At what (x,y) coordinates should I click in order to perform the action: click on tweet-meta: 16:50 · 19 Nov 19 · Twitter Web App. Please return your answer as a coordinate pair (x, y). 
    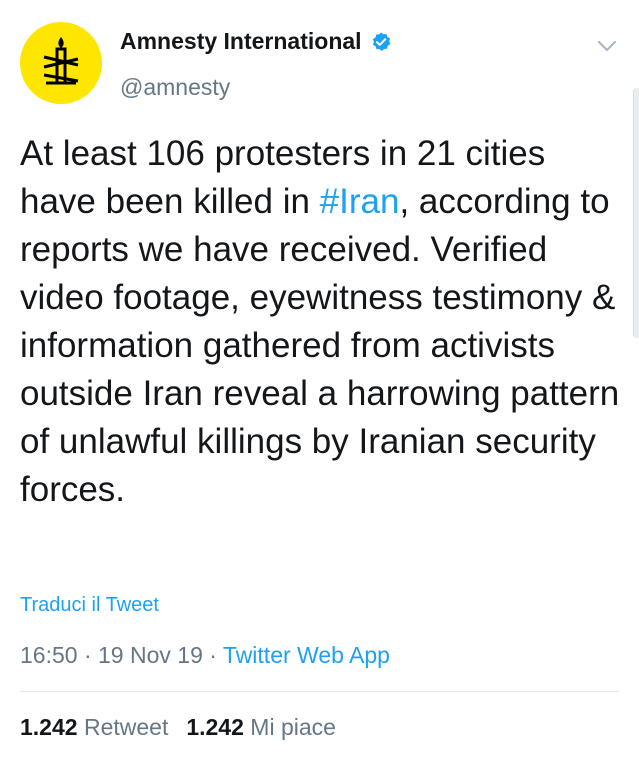
    Looking at the image, I should click on (205, 655).